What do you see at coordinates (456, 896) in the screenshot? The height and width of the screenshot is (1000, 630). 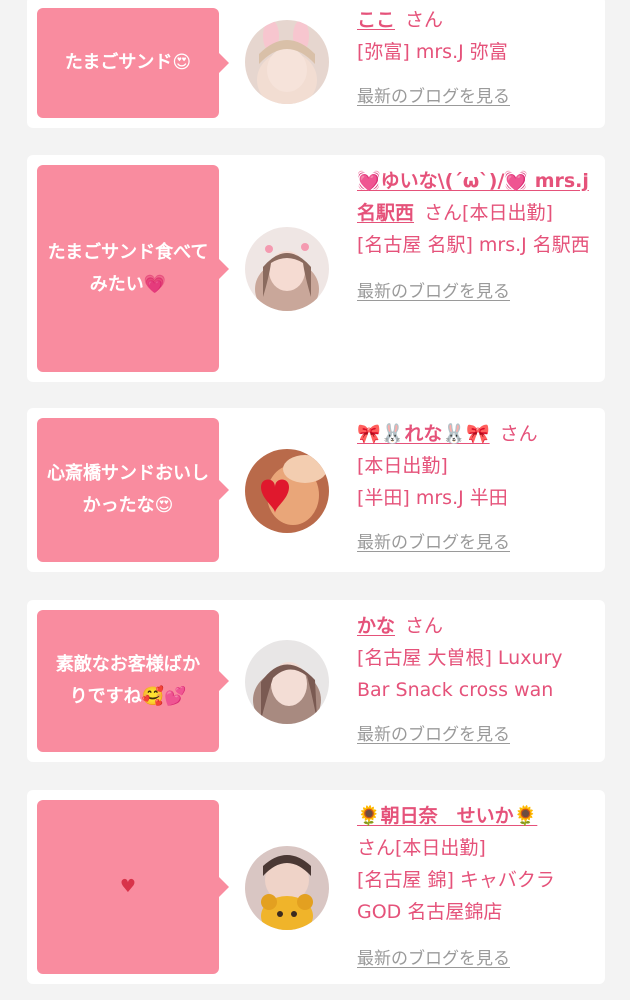 I see `shop-text: [名古屋 錦] キャバクラGOD 名古屋錦店` at bounding box center [456, 896].